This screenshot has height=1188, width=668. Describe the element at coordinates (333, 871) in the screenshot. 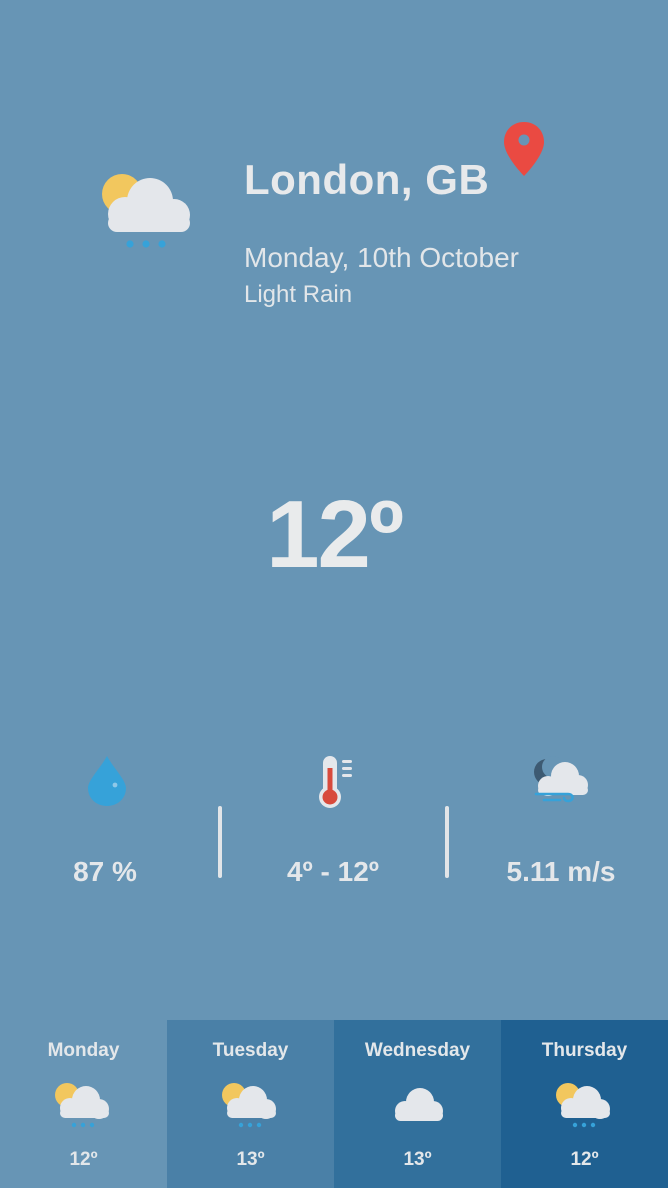

I see `temperature-range-value: 4º - 12º` at that location.